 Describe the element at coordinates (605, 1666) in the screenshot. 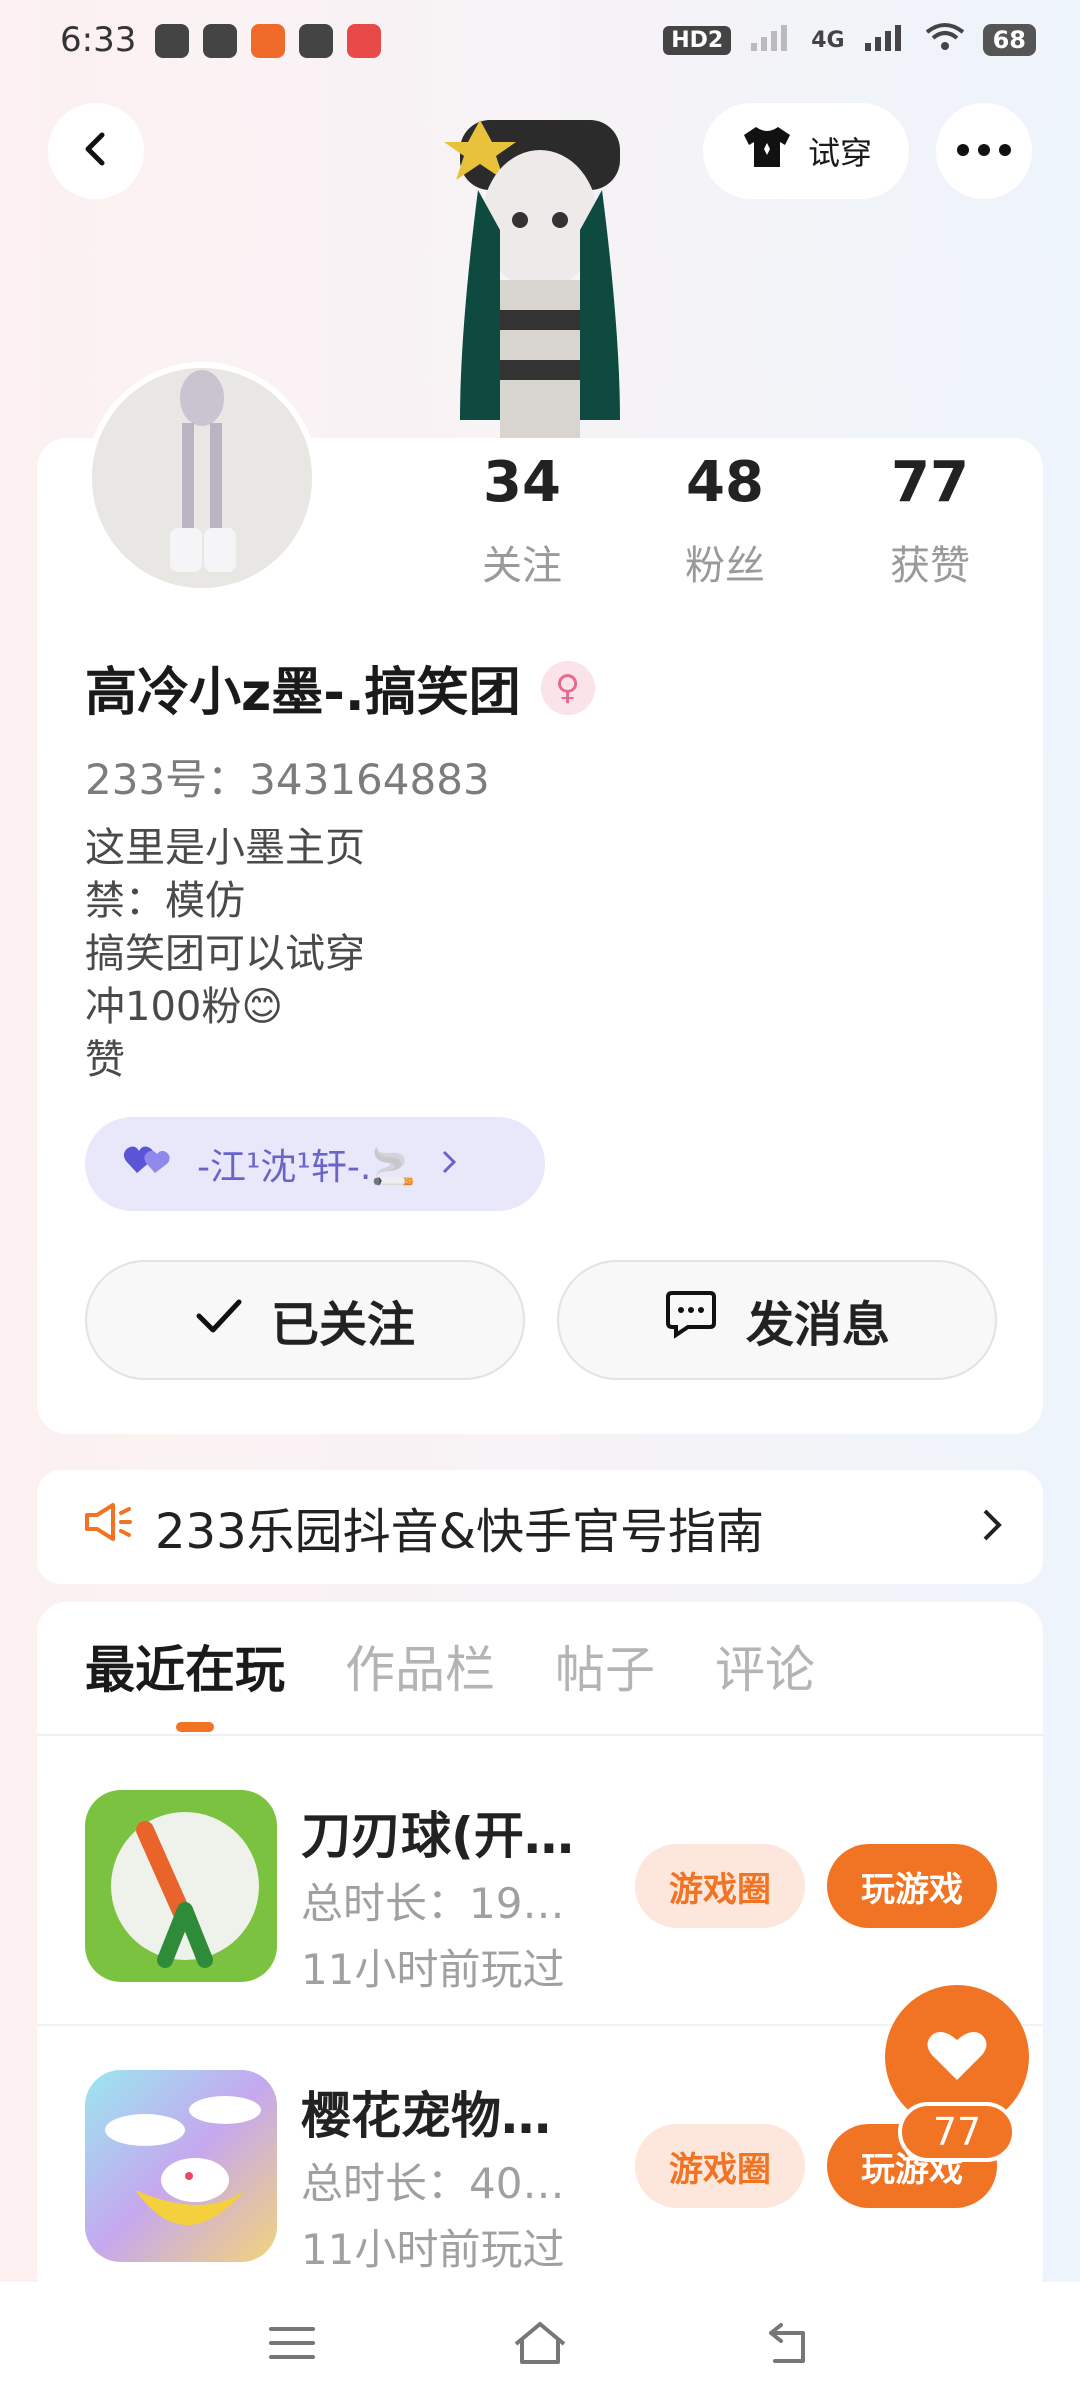

I see `tab-posts: 帖子` at that location.